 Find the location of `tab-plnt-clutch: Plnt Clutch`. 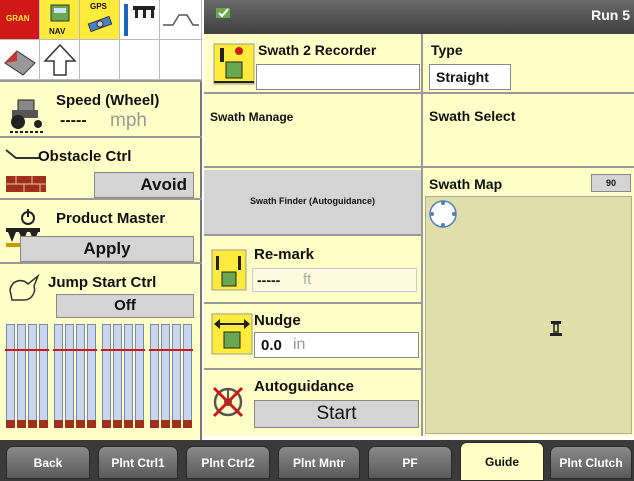

tab-plnt-clutch: Plnt Clutch is located at coordinates (591, 462).